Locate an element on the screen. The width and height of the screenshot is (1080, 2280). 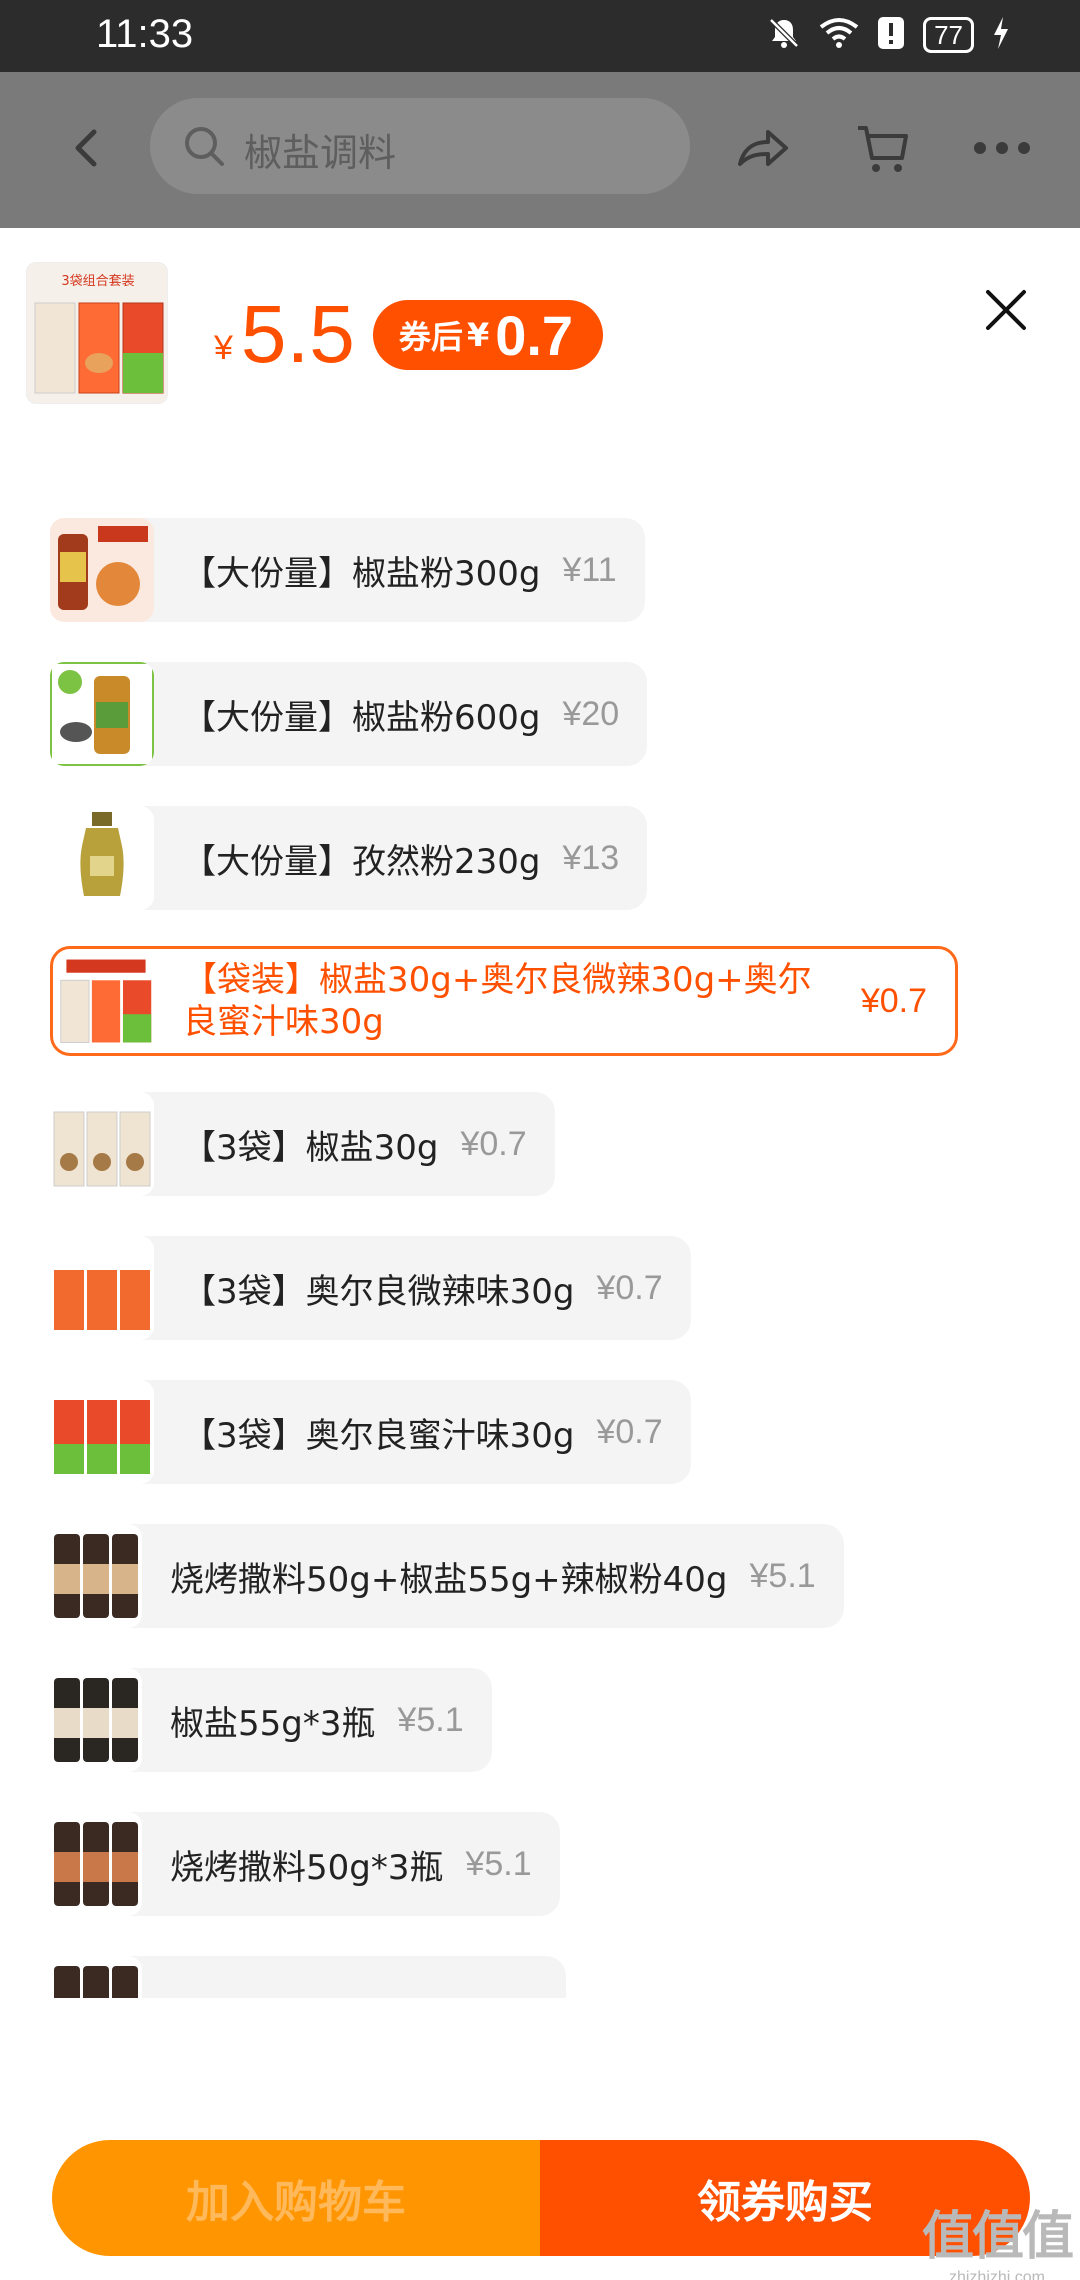
status-time: 11:33 is located at coordinates (145, 34).